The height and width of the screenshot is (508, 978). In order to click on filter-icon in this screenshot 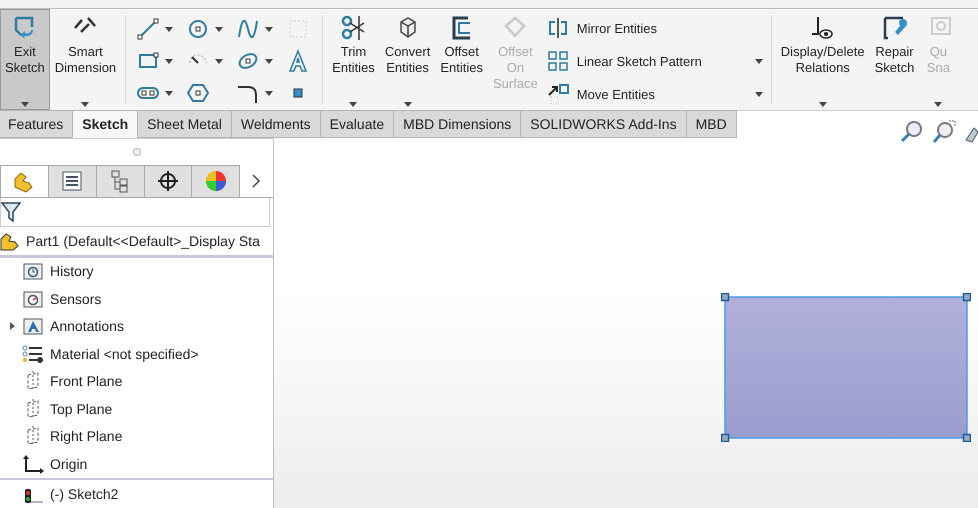, I will do `click(11, 212)`.